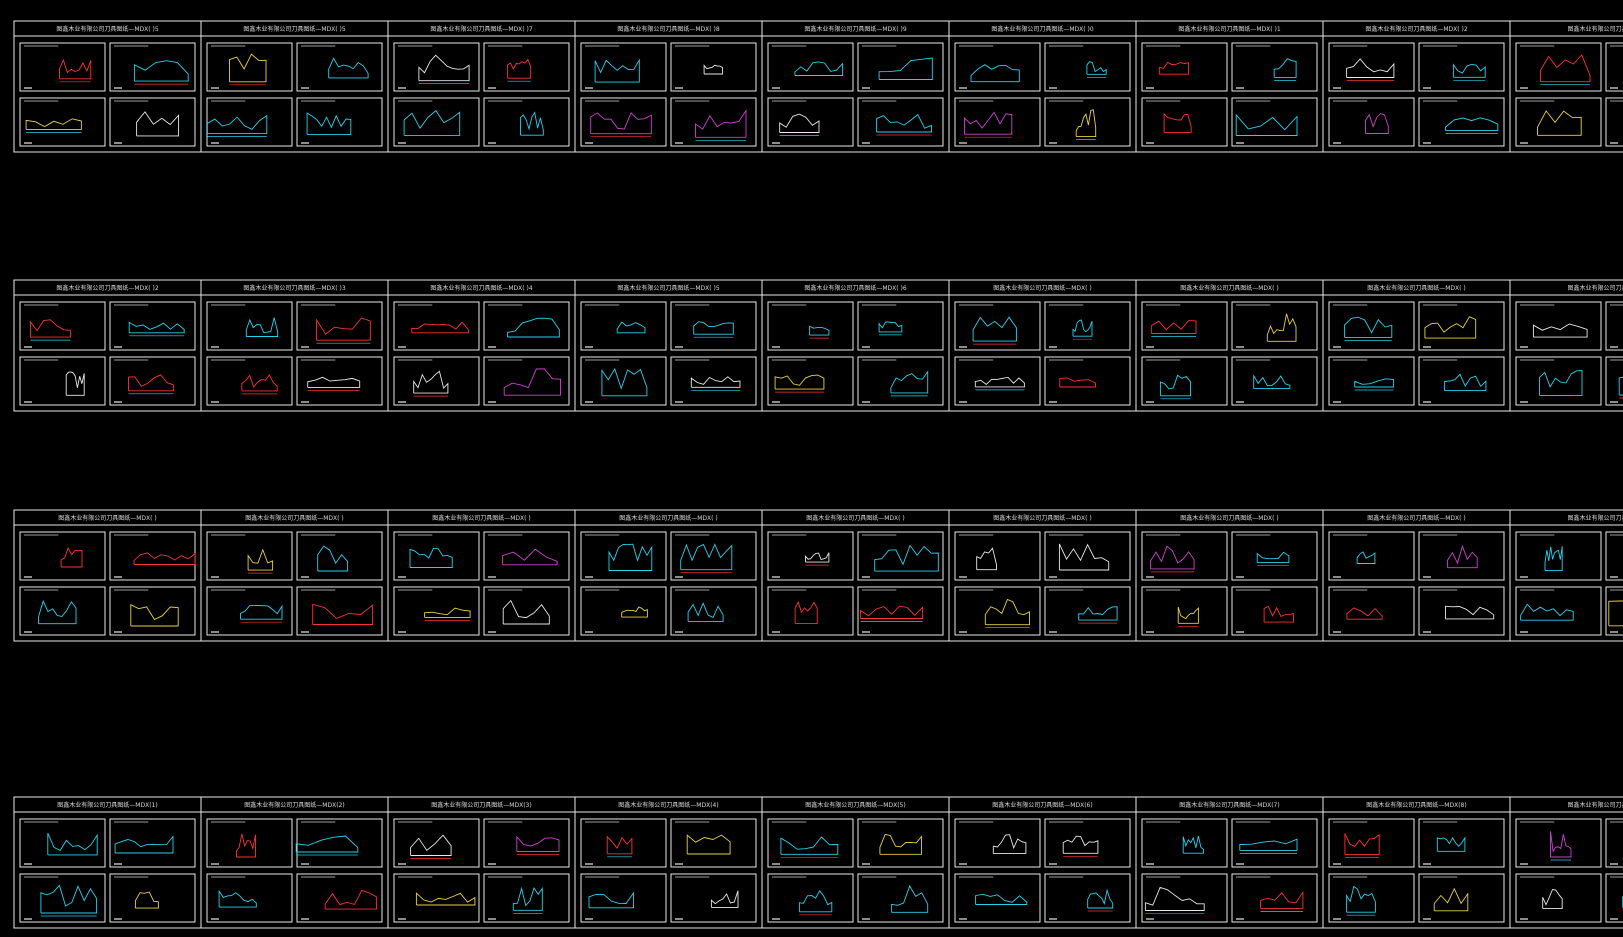 The image size is (1623, 937). I want to click on drawing-sheet: 图鑫木业有限公司刀具图纸—MDX( )0, so click(1042, 86).